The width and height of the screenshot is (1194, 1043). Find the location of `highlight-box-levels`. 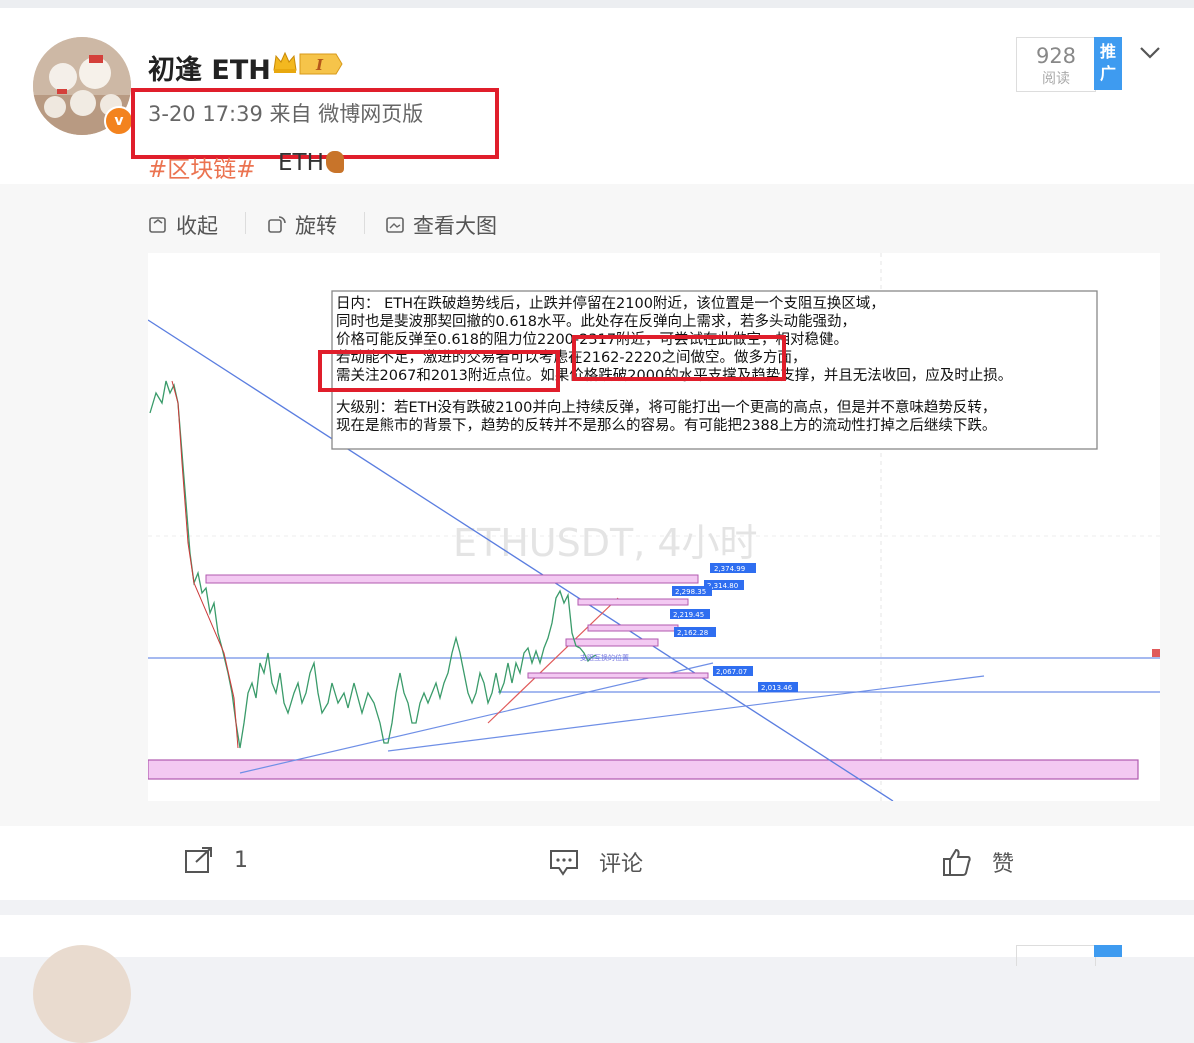

highlight-box-levels is located at coordinates (439, 371).